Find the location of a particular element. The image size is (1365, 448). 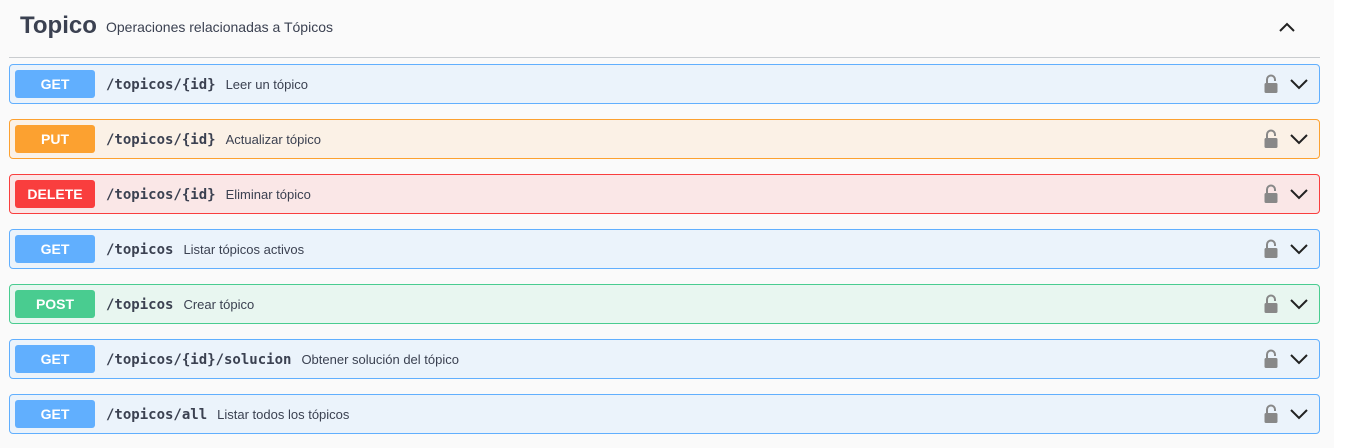

endpoint-path: /topicos/all Listar todos los tópicos is located at coordinates (227, 415).